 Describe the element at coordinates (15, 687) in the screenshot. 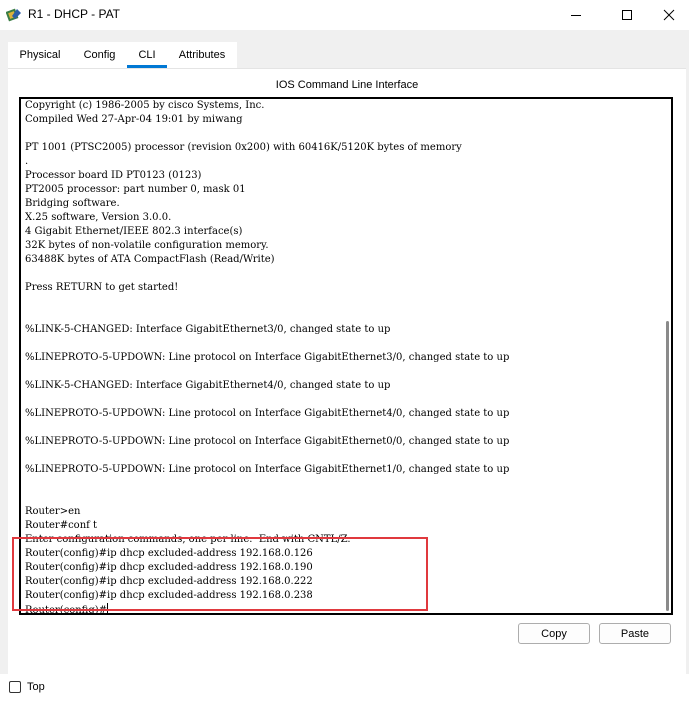

I see `top-checkbox` at that location.